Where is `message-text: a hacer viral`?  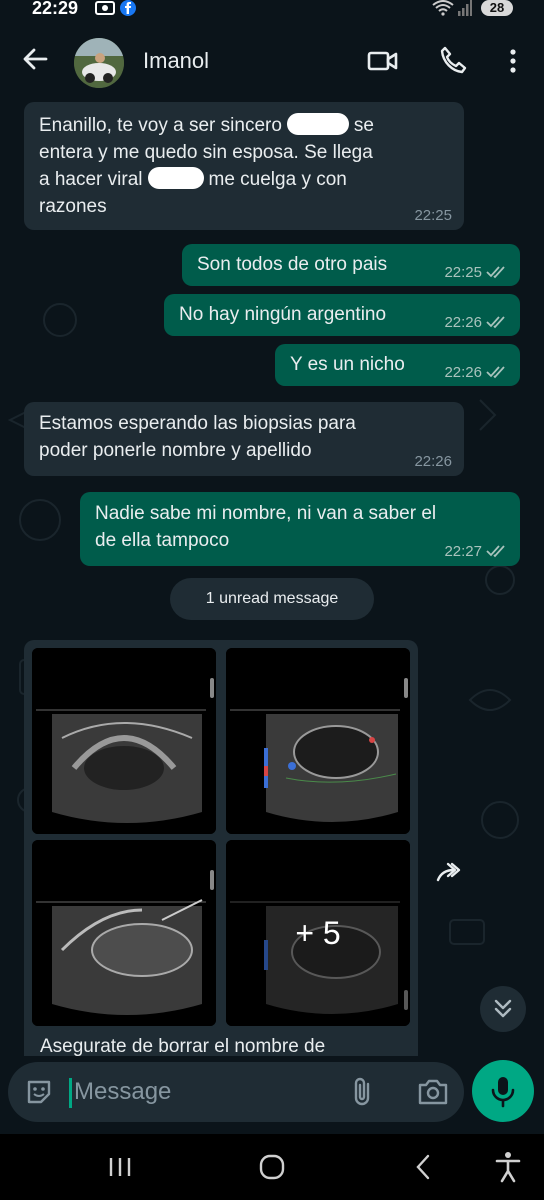
message-text: a hacer viral is located at coordinates (91, 179).